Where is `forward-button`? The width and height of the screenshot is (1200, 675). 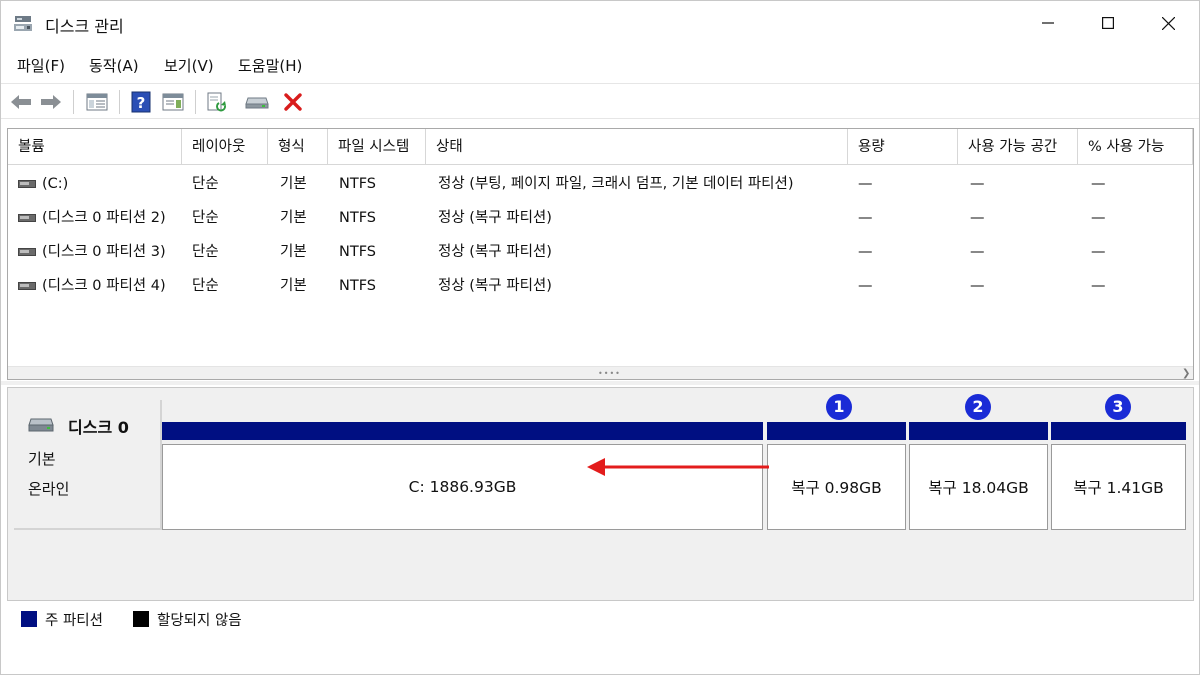
forward-button is located at coordinates (51, 102).